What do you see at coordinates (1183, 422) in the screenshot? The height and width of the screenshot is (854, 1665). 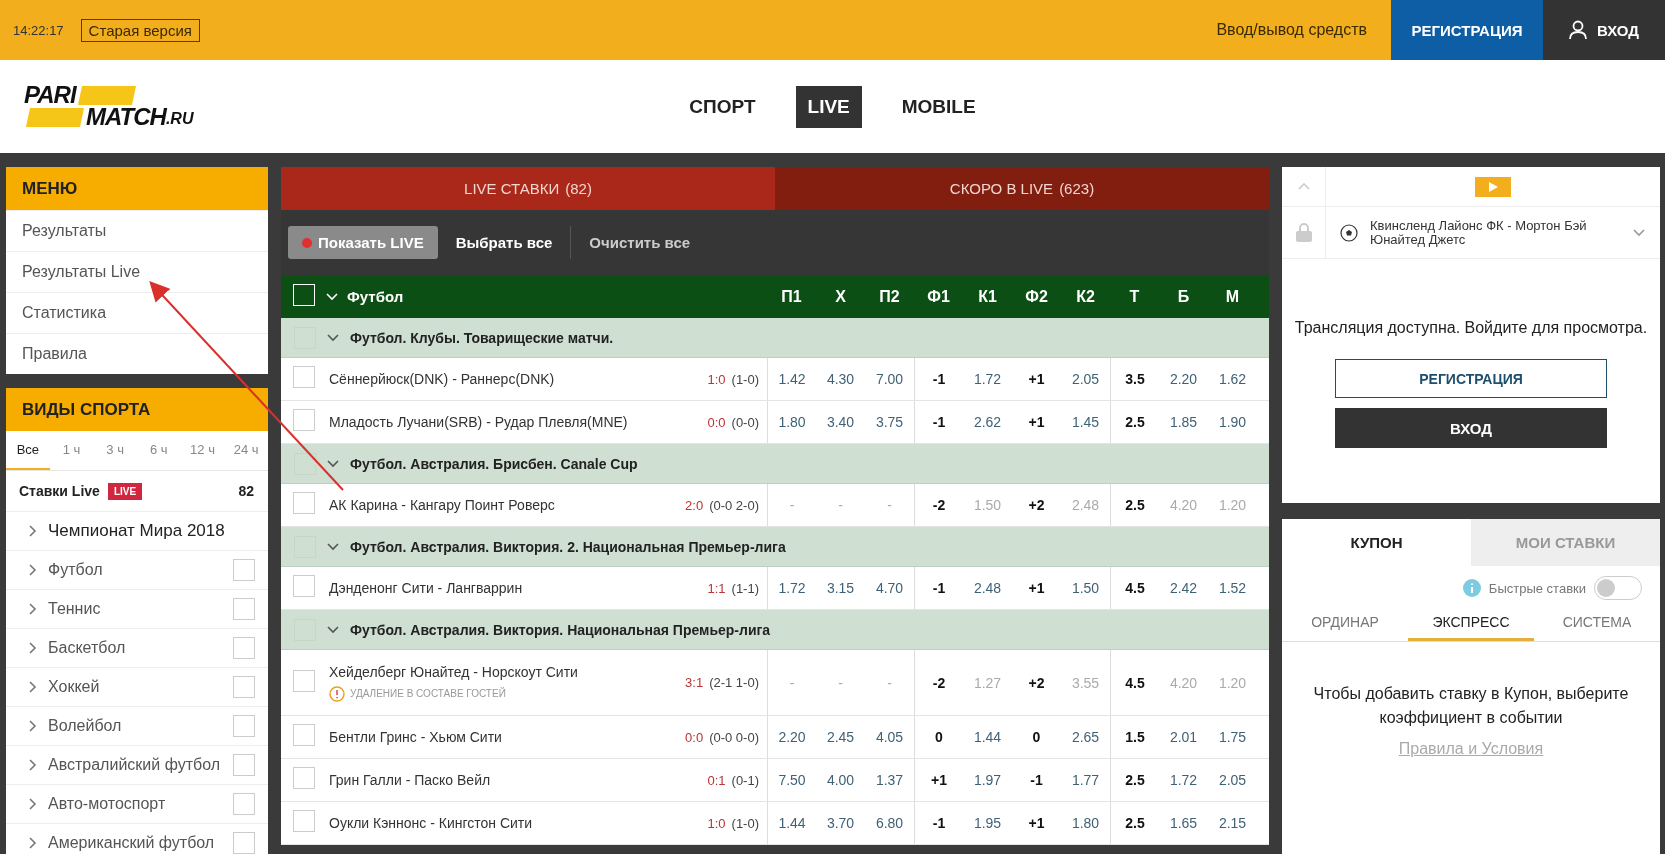 I see `odds-cell: 1.85` at bounding box center [1183, 422].